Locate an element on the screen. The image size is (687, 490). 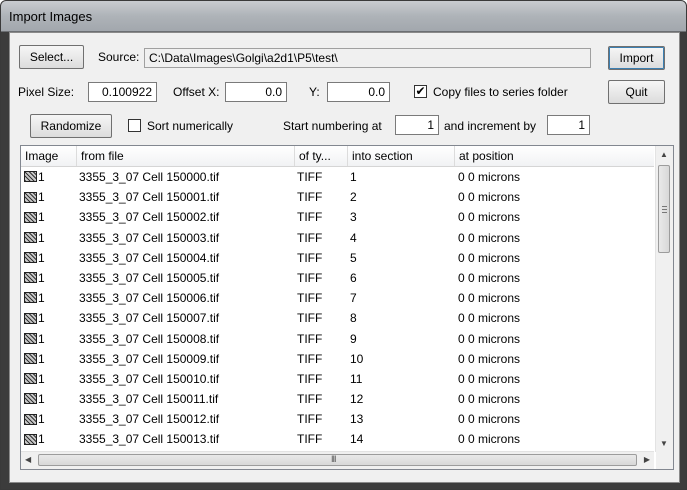
file-name-cell: 3355_3_07 Cell 150003.tif is located at coordinates (149, 237).